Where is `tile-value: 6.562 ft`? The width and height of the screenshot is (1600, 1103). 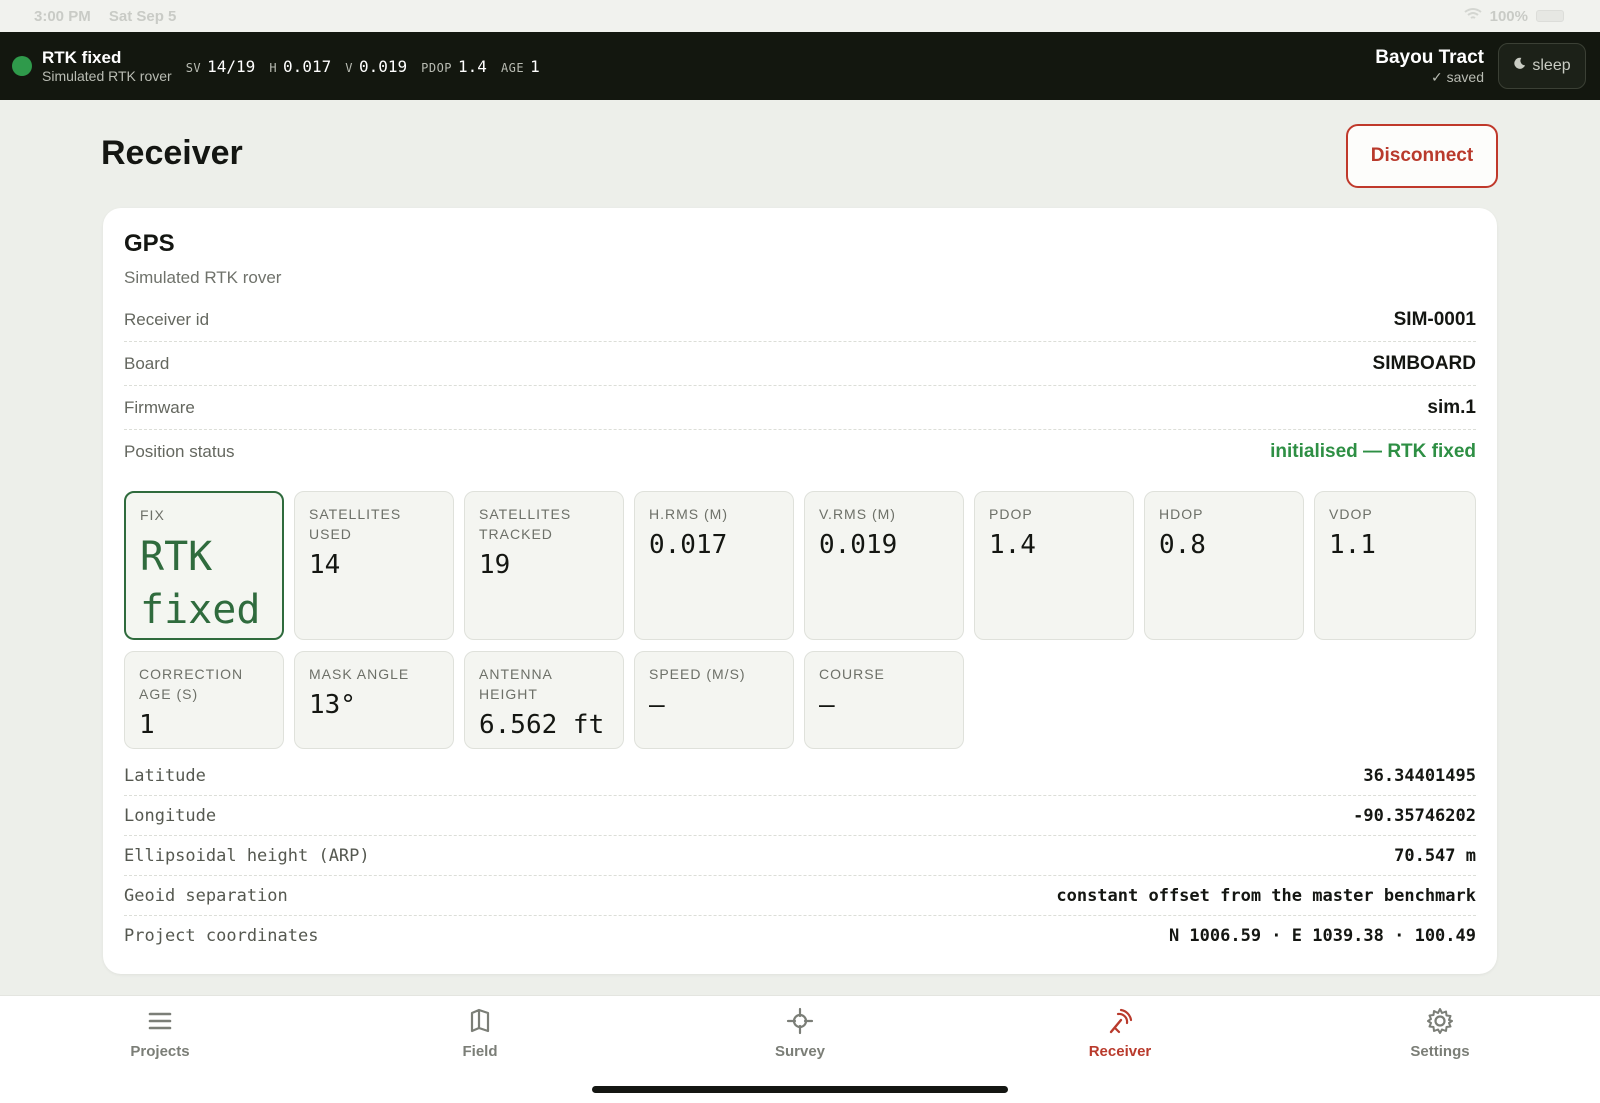 tile-value: 6.562 ft is located at coordinates (542, 725).